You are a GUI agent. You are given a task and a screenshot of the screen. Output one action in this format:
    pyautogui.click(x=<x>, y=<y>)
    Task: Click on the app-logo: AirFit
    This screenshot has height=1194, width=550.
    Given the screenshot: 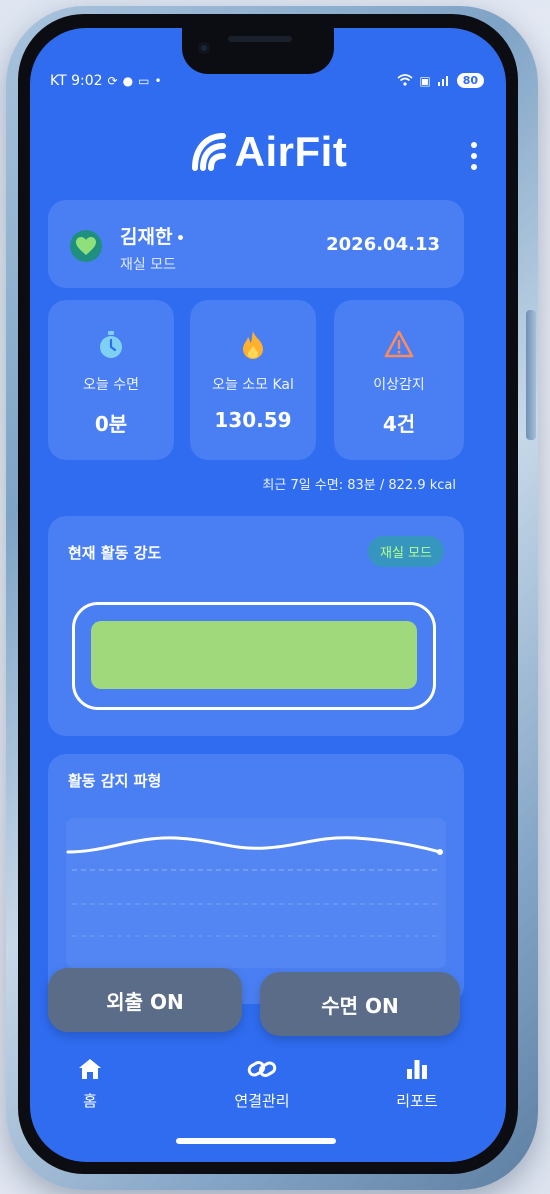 What is the action you would take?
    pyautogui.click(x=268, y=152)
    